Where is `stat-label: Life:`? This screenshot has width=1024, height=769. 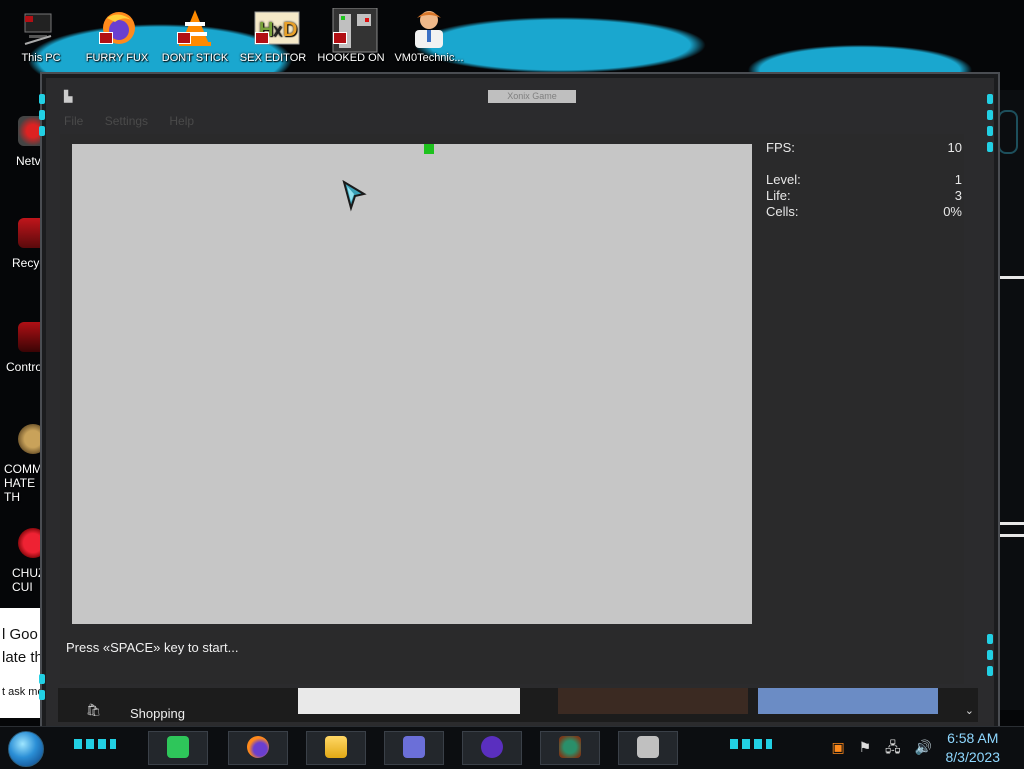
stat-label: Life: is located at coordinates (778, 195).